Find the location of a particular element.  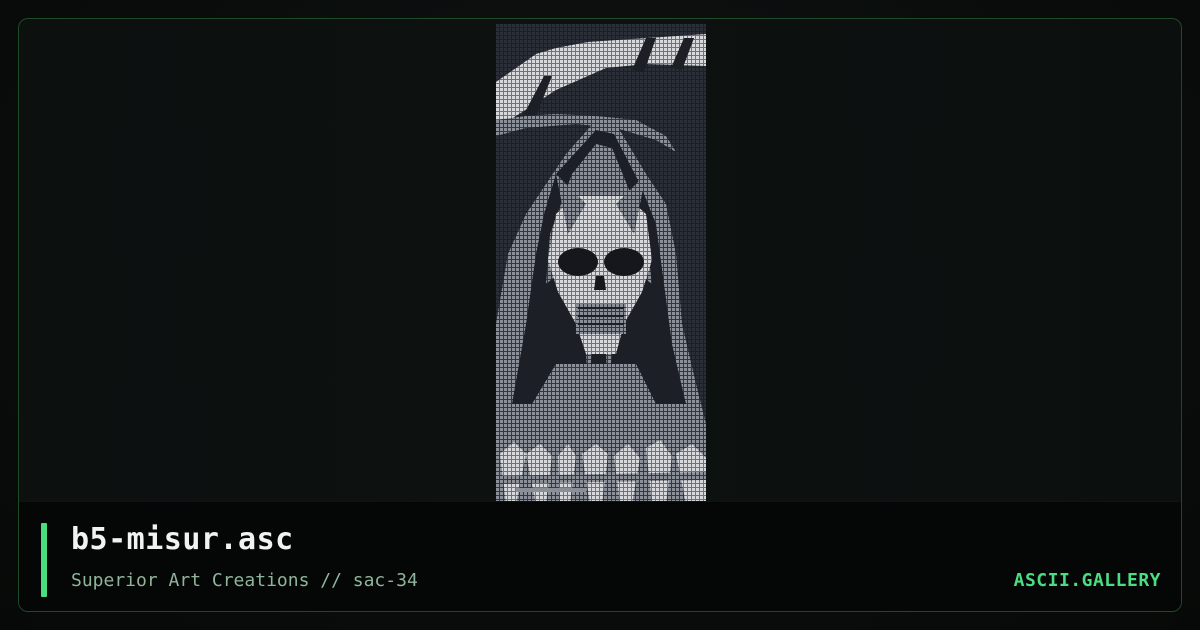

ascii-art-reaper-icon is located at coordinates (601, 265).